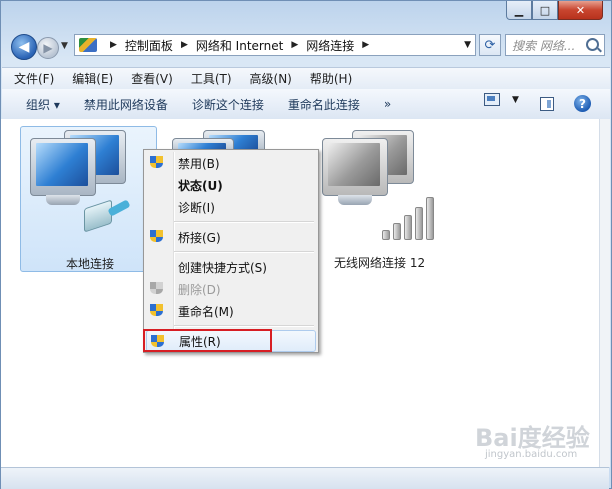  I want to click on caption-buttons: ▁ □ ✕, so click(554, 10).